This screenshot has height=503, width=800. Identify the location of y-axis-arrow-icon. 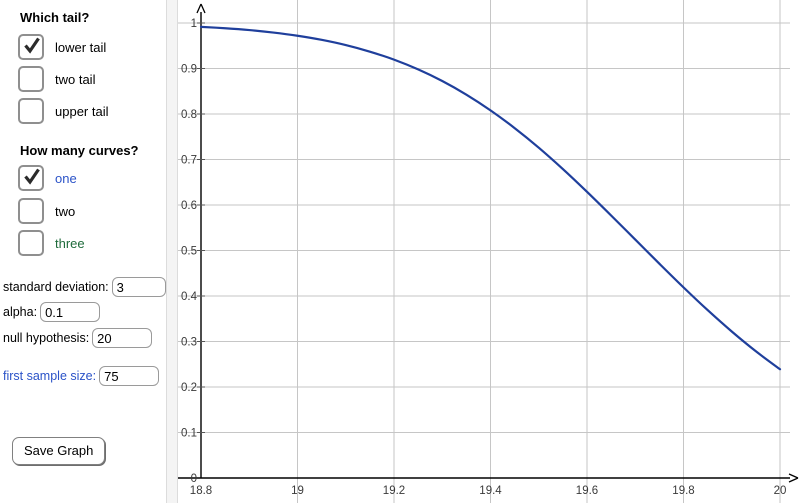
(201, 8).